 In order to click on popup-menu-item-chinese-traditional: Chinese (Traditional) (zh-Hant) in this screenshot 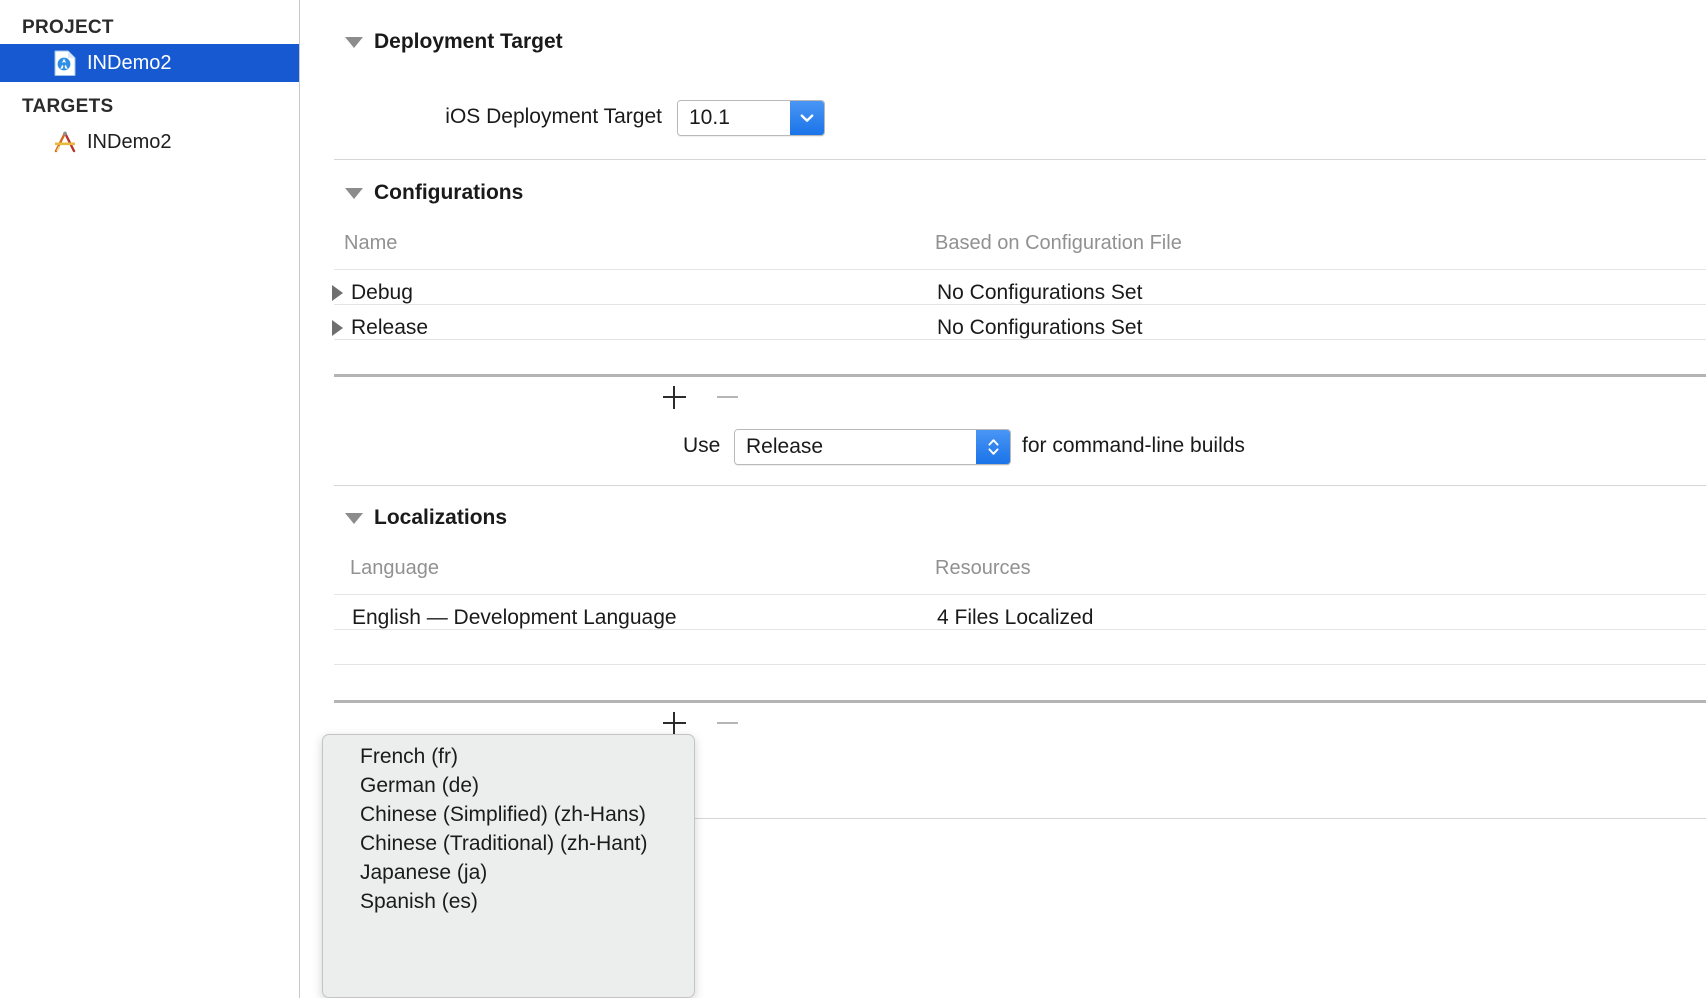, I will do `click(508, 843)`.